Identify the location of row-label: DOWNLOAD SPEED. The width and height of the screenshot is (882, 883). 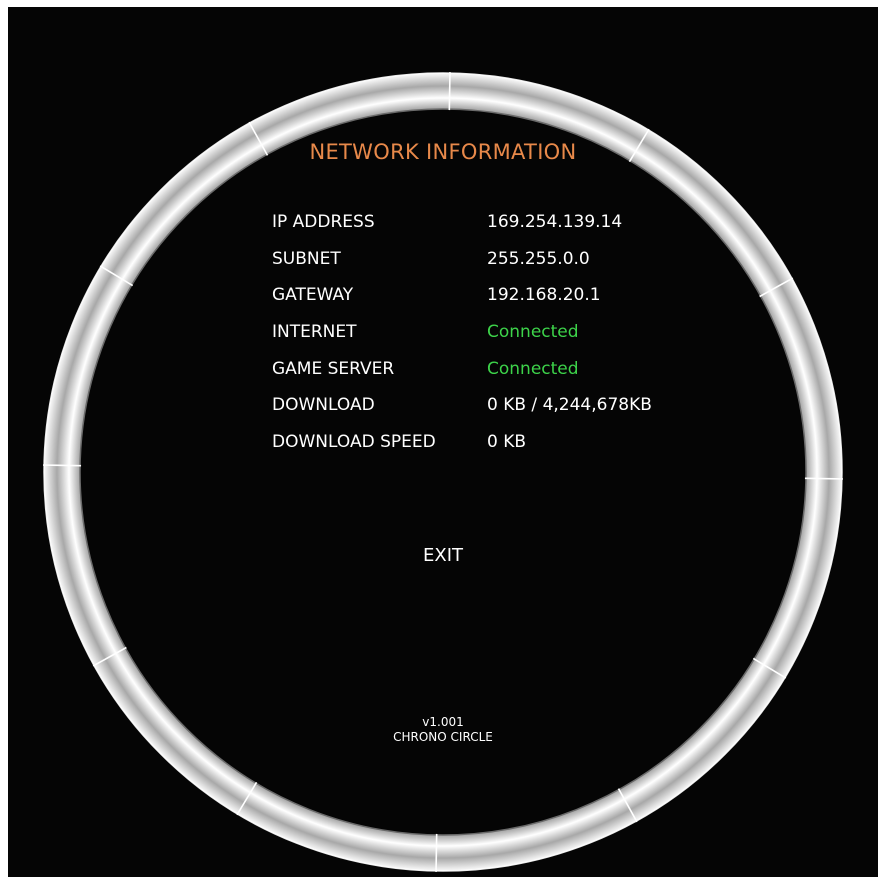
(354, 442).